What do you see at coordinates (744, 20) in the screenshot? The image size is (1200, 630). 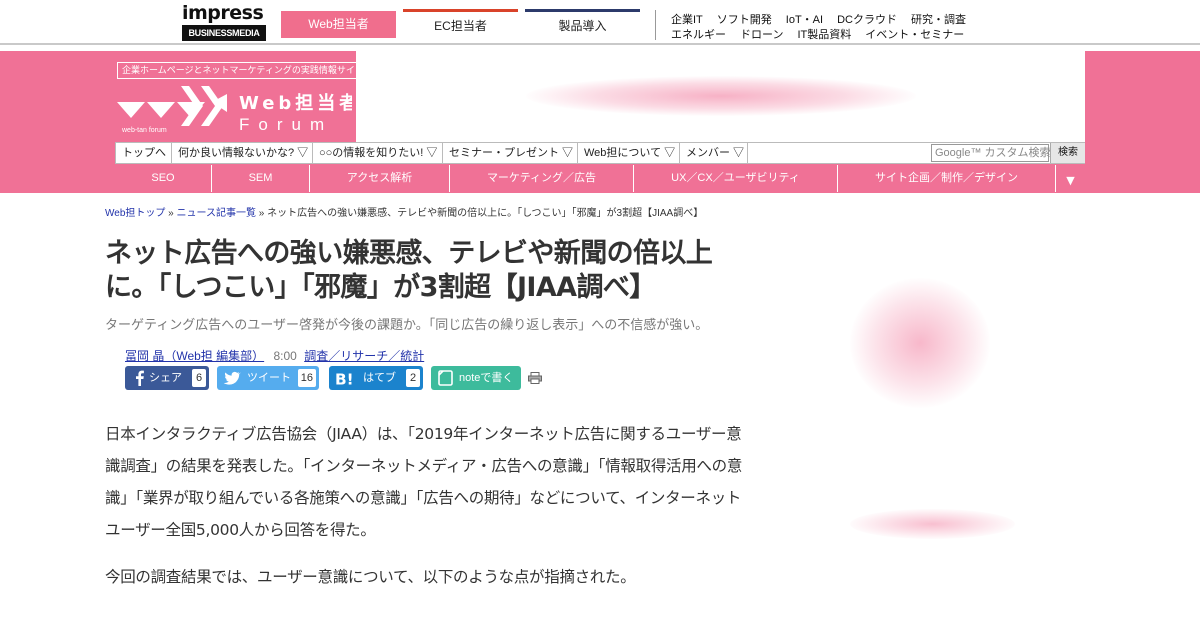 I see `category-link: ソフト開発` at bounding box center [744, 20].